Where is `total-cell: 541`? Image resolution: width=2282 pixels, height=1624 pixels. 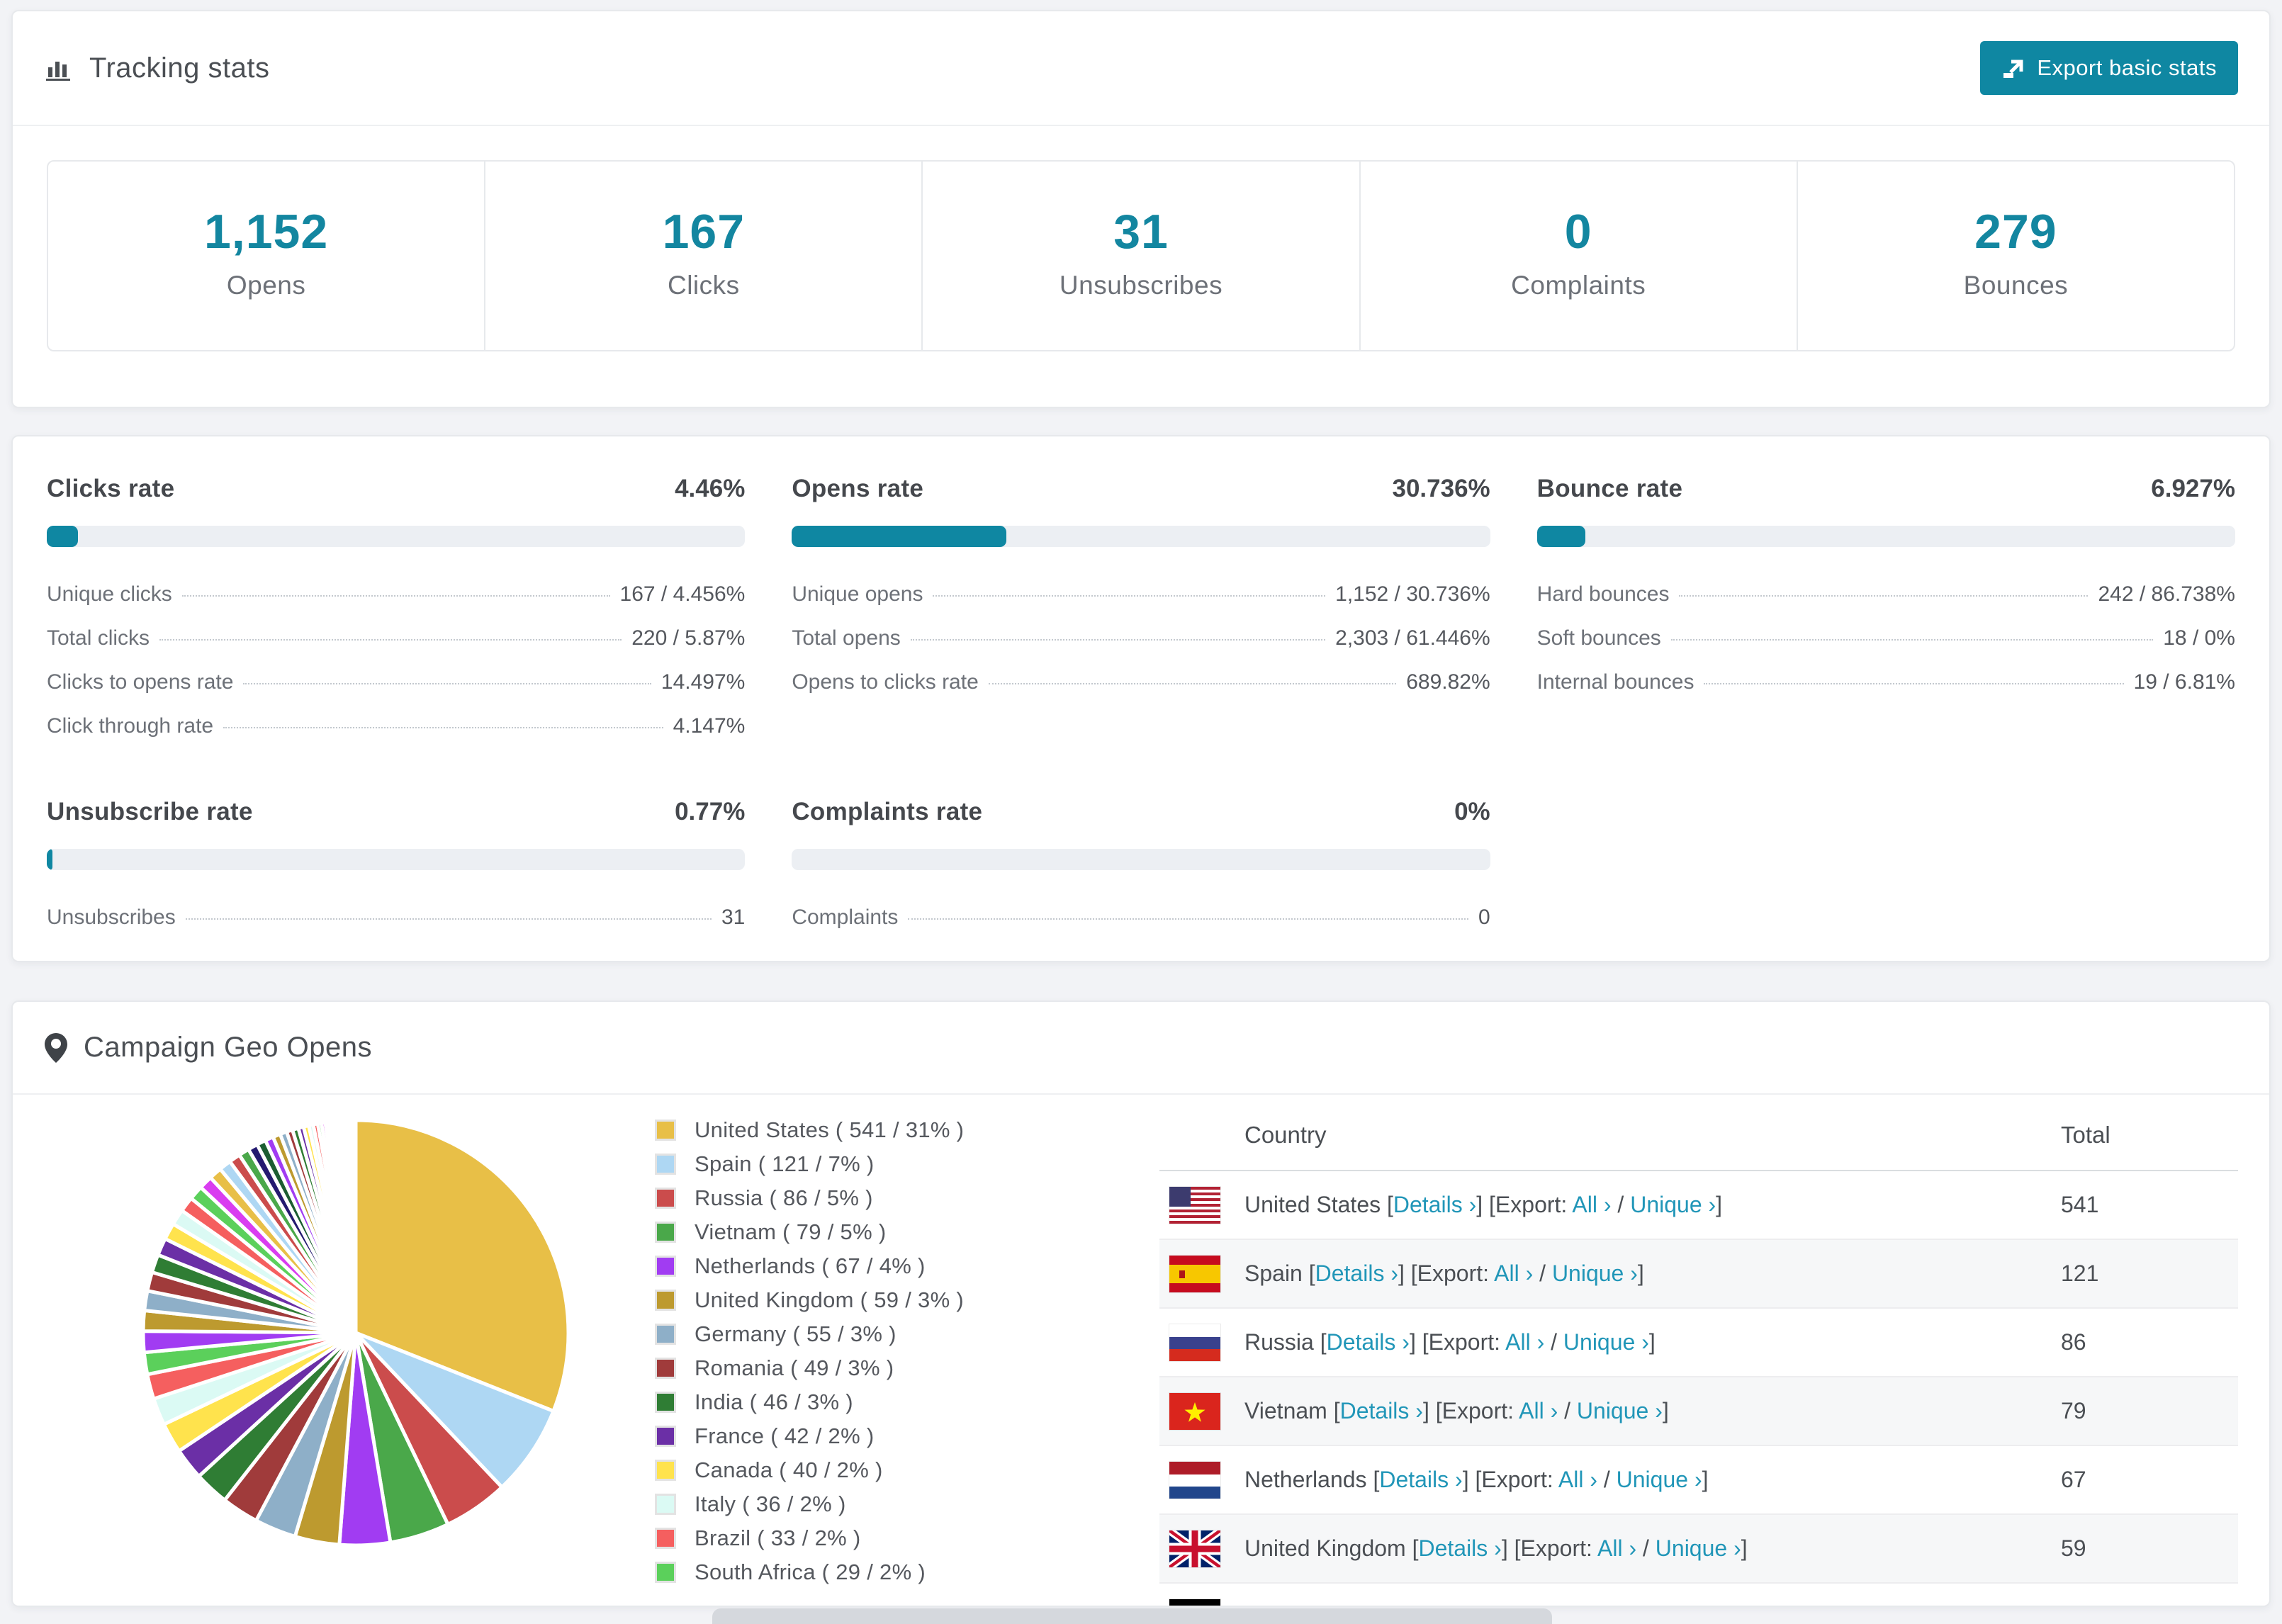
total-cell: 541 is located at coordinates (2080, 1205).